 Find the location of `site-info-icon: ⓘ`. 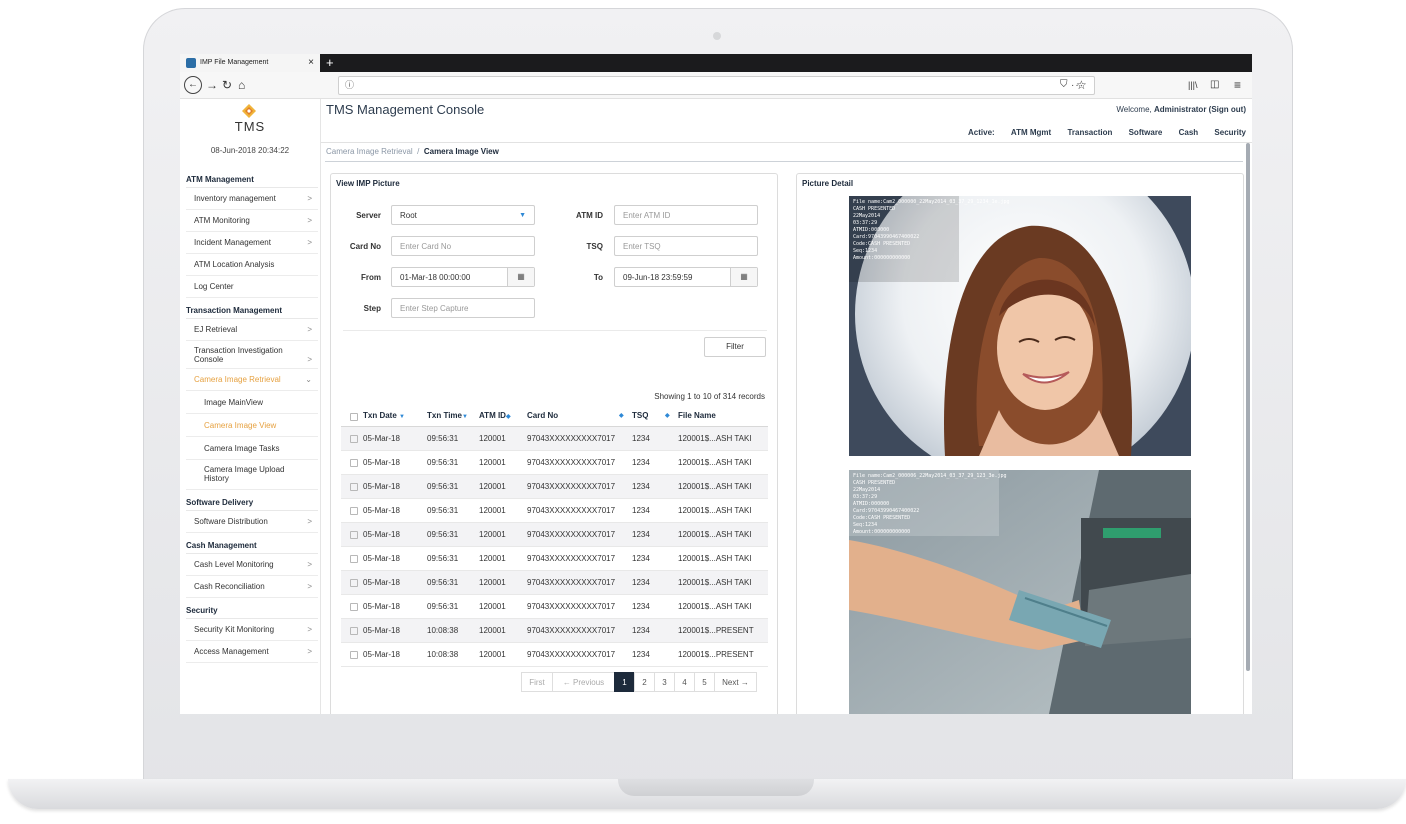

site-info-icon: ⓘ is located at coordinates (349, 85).